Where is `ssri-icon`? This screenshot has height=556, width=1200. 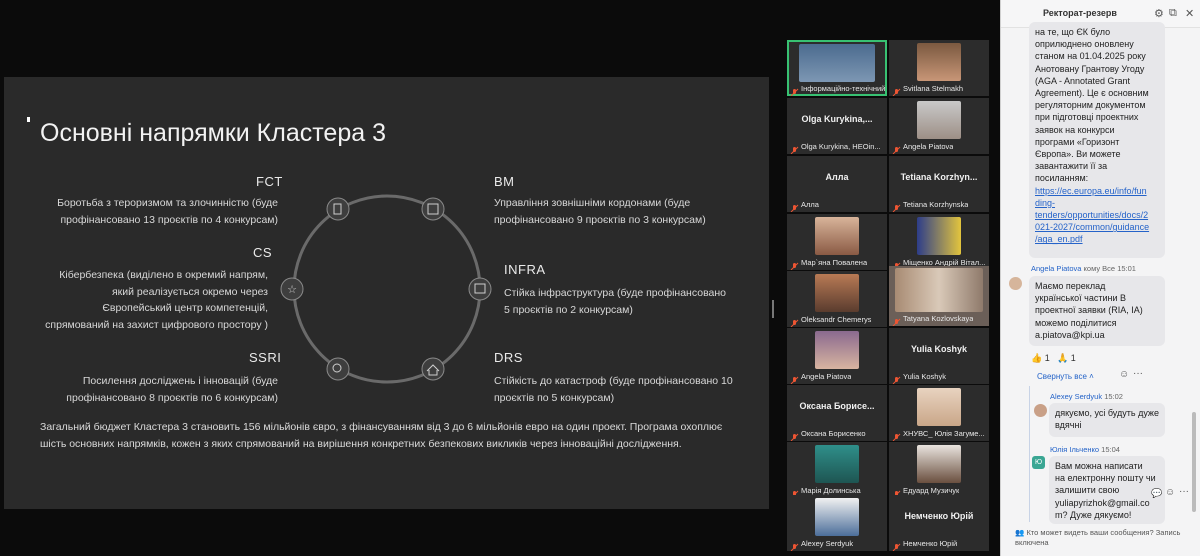
ssri-icon is located at coordinates (338, 369).